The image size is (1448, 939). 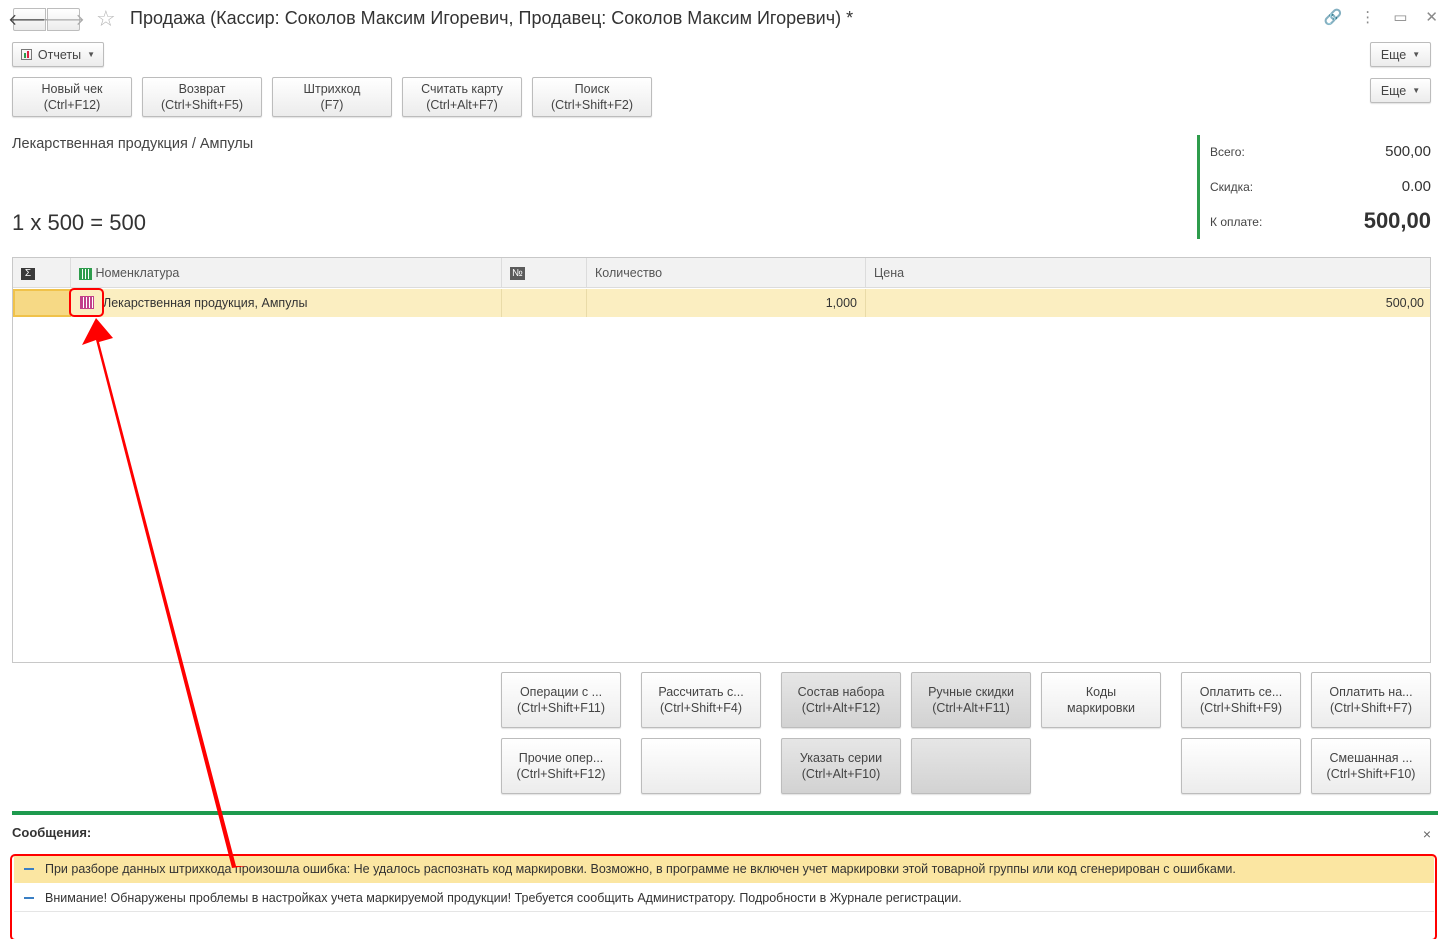 I want to click on button-shortcut: (Ctrl+Alt+F11), so click(x=971, y=708).